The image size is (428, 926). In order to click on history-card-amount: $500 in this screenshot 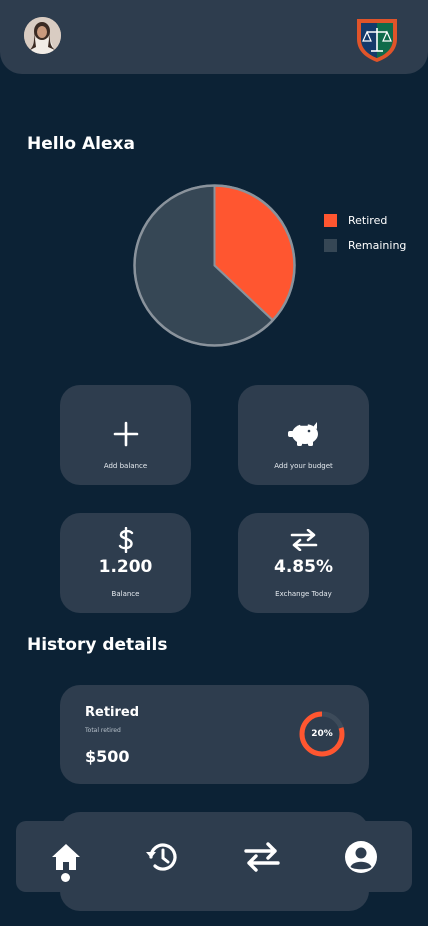, I will do `click(107, 756)`.